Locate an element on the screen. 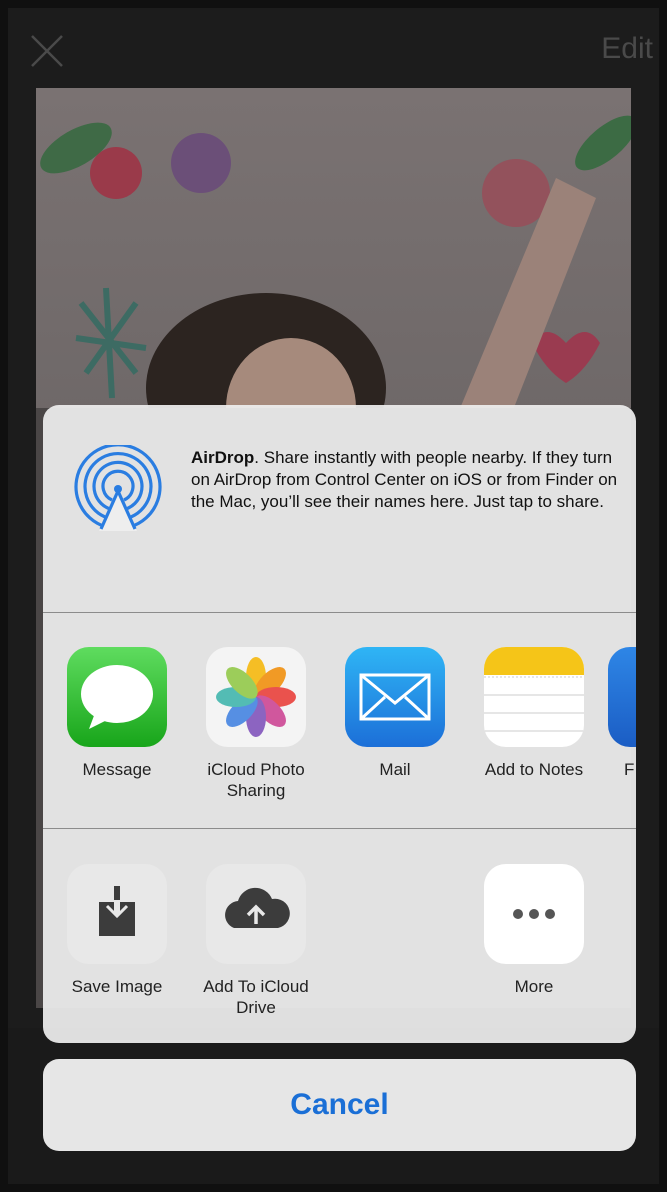 This screenshot has width=667, height=1192. airdrop-title: AirDrop is located at coordinates (223, 457).